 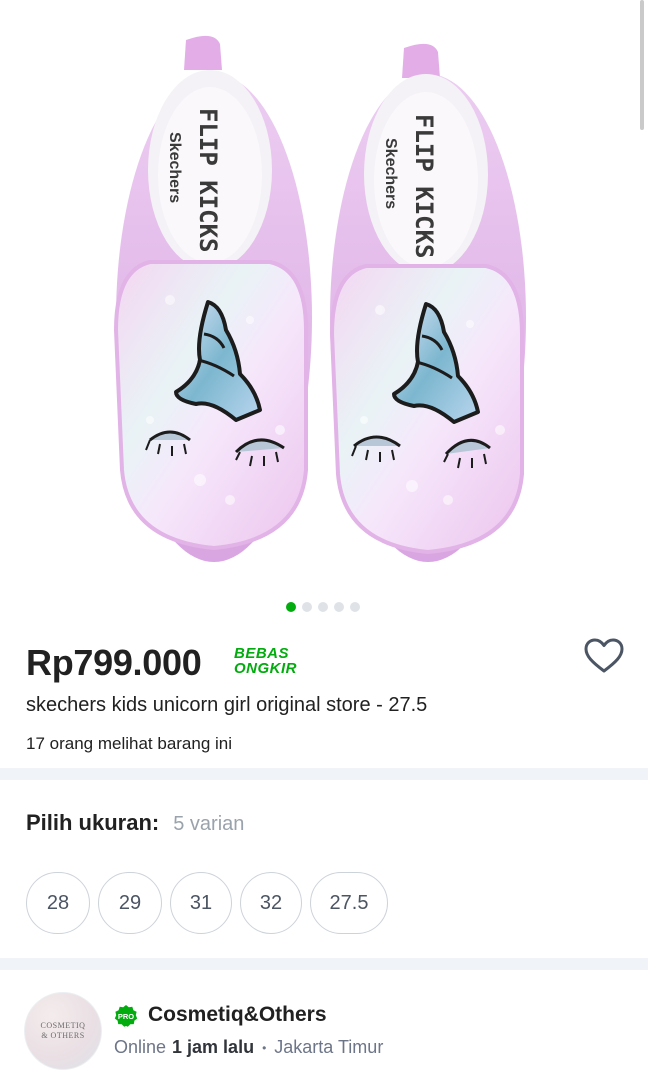 I want to click on product-viewers: 17 orang melihat barang ini, so click(x=129, y=743).